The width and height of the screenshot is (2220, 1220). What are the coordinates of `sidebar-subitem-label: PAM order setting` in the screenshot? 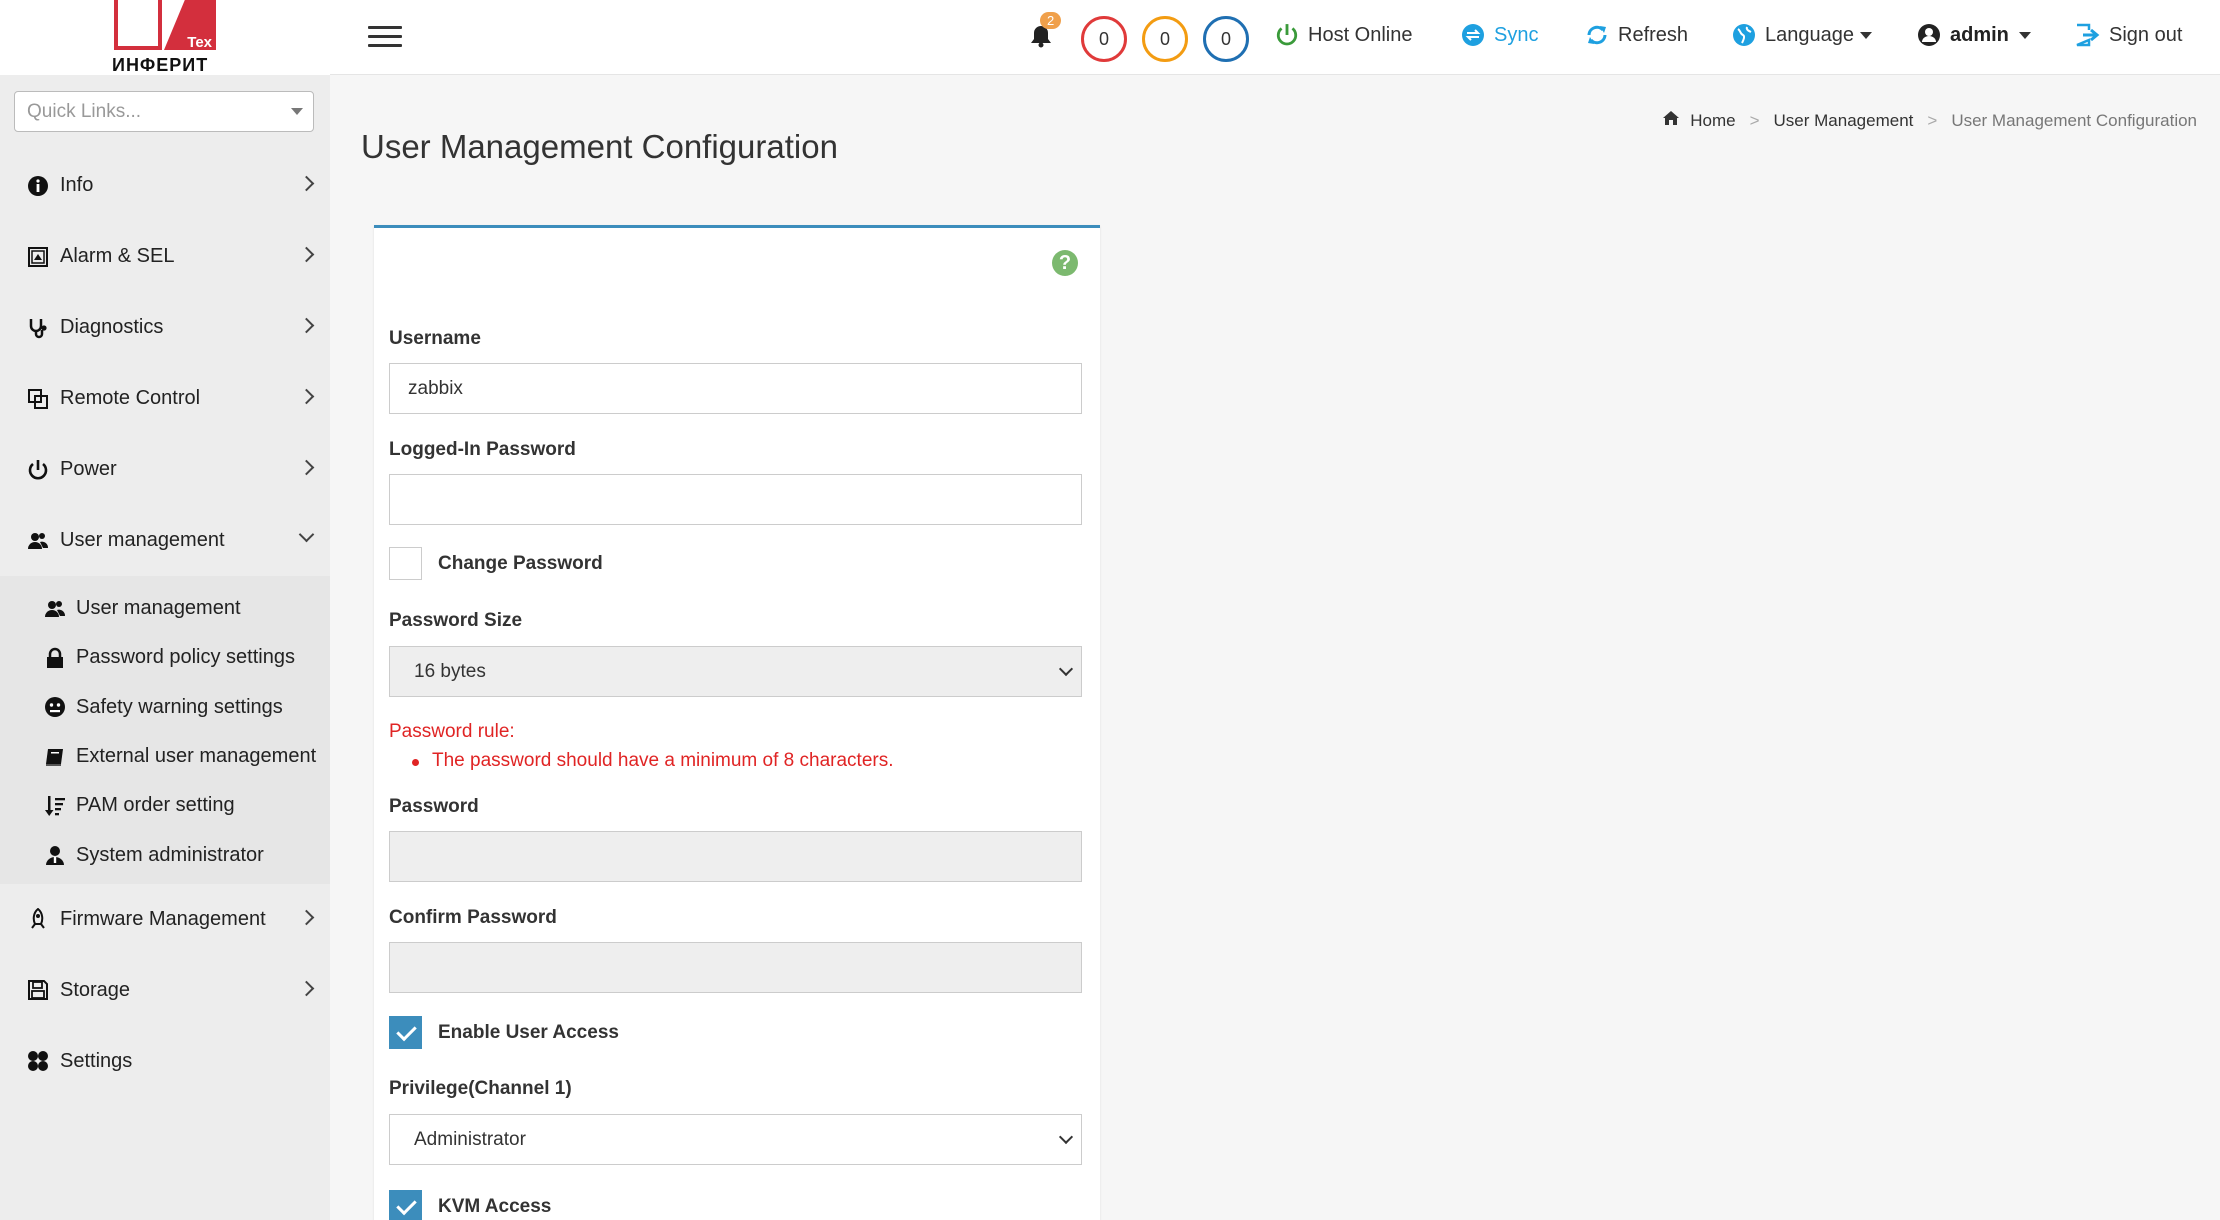 It's located at (155, 805).